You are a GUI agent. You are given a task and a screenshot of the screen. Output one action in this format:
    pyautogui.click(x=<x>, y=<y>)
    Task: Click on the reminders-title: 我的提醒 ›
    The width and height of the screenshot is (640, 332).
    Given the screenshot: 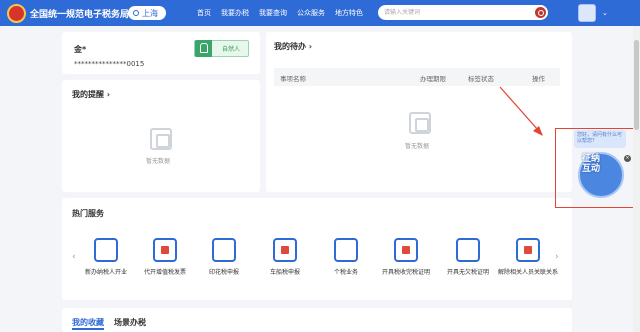 What is the action you would take?
    pyautogui.click(x=91, y=94)
    